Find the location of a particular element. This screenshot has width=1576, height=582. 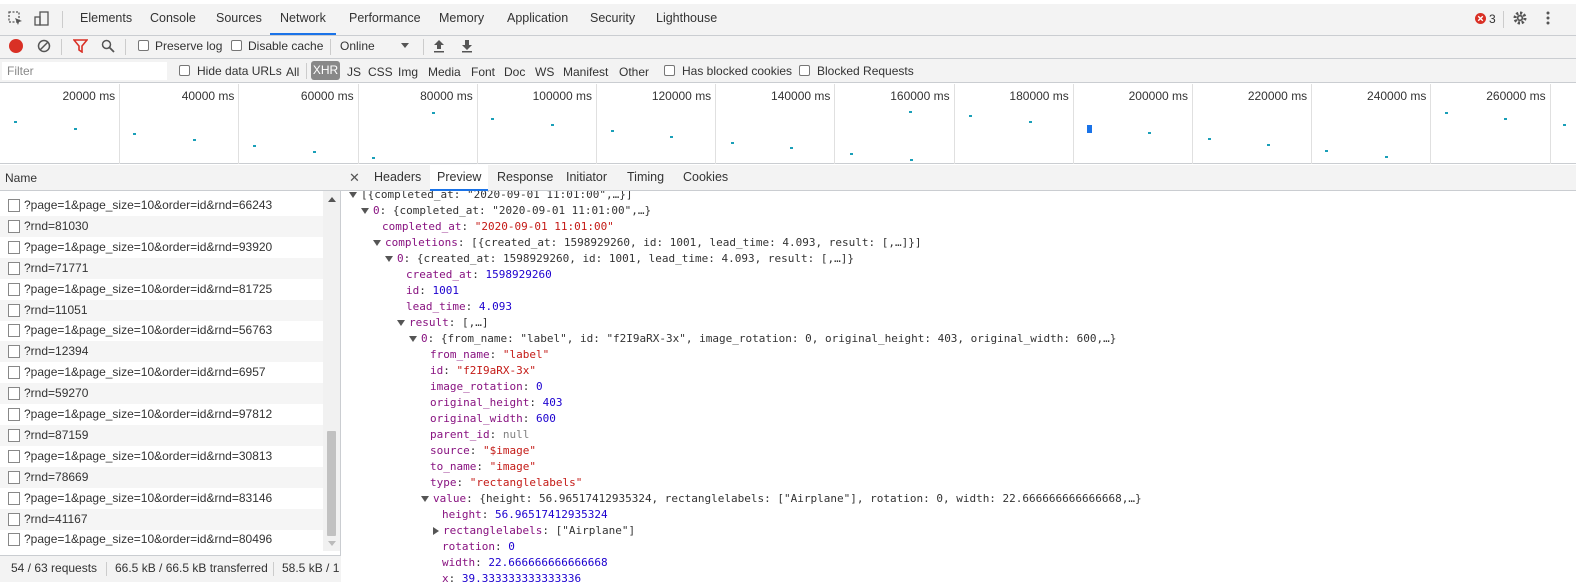

type-filter-doc: Doc is located at coordinates (514, 72).